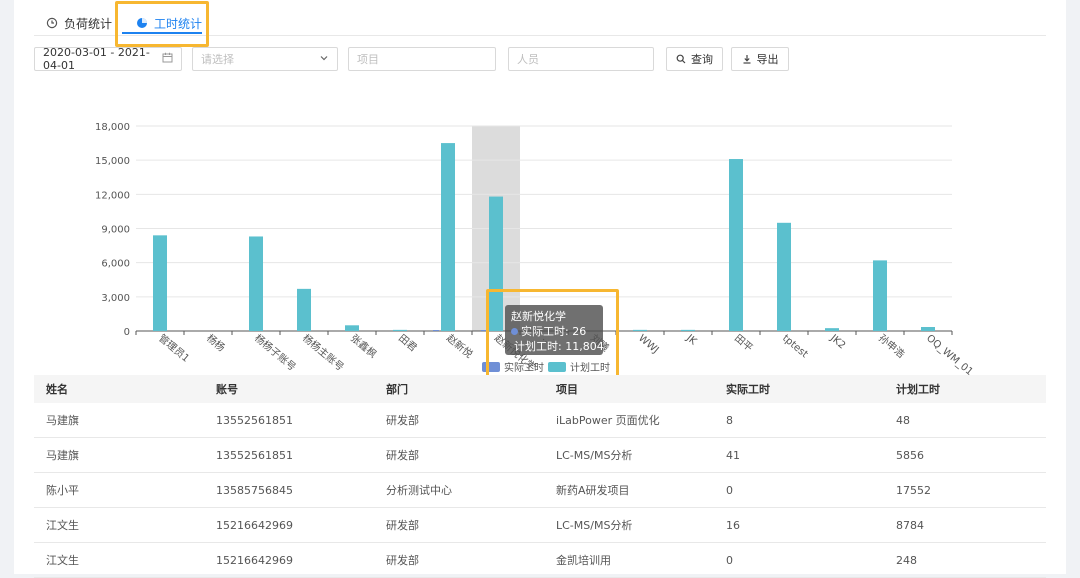  I want to click on date-range-picker: 2020-03-01 - 2021-04-01, so click(108, 59).